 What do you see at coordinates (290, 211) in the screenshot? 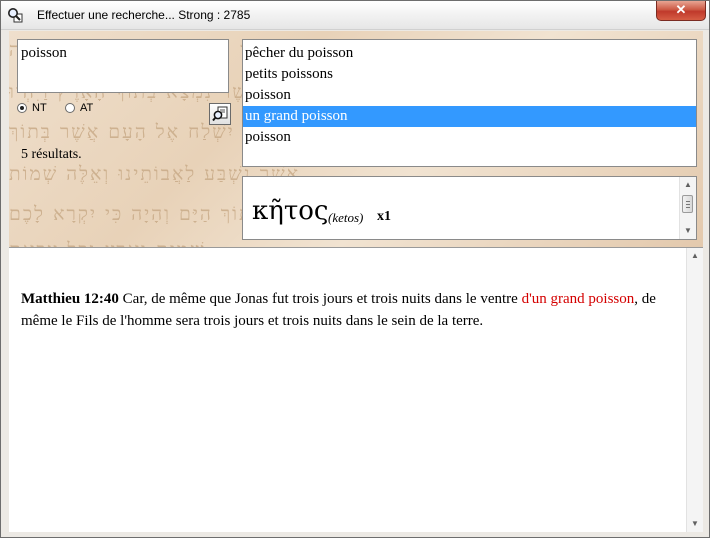
I see `greek-word: κῆτος` at bounding box center [290, 211].